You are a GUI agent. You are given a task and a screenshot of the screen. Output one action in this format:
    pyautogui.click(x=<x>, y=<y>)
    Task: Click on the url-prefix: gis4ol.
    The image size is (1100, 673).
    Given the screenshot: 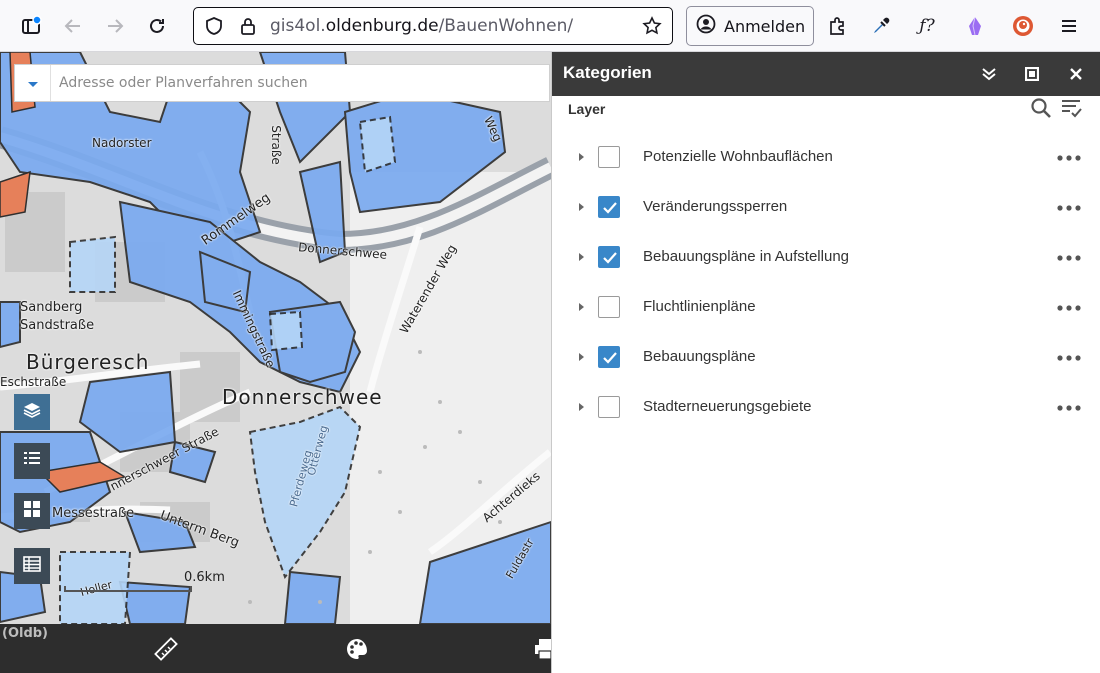 What is the action you would take?
    pyautogui.click(x=298, y=26)
    